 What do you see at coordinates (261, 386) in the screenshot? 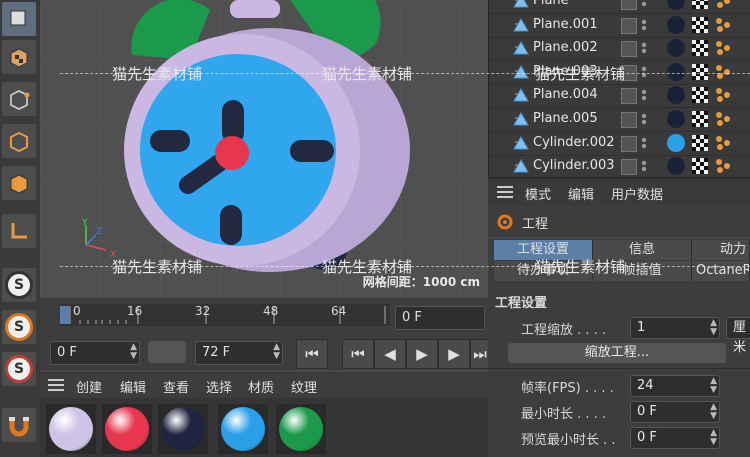
I see `menu-material: 材质` at bounding box center [261, 386].